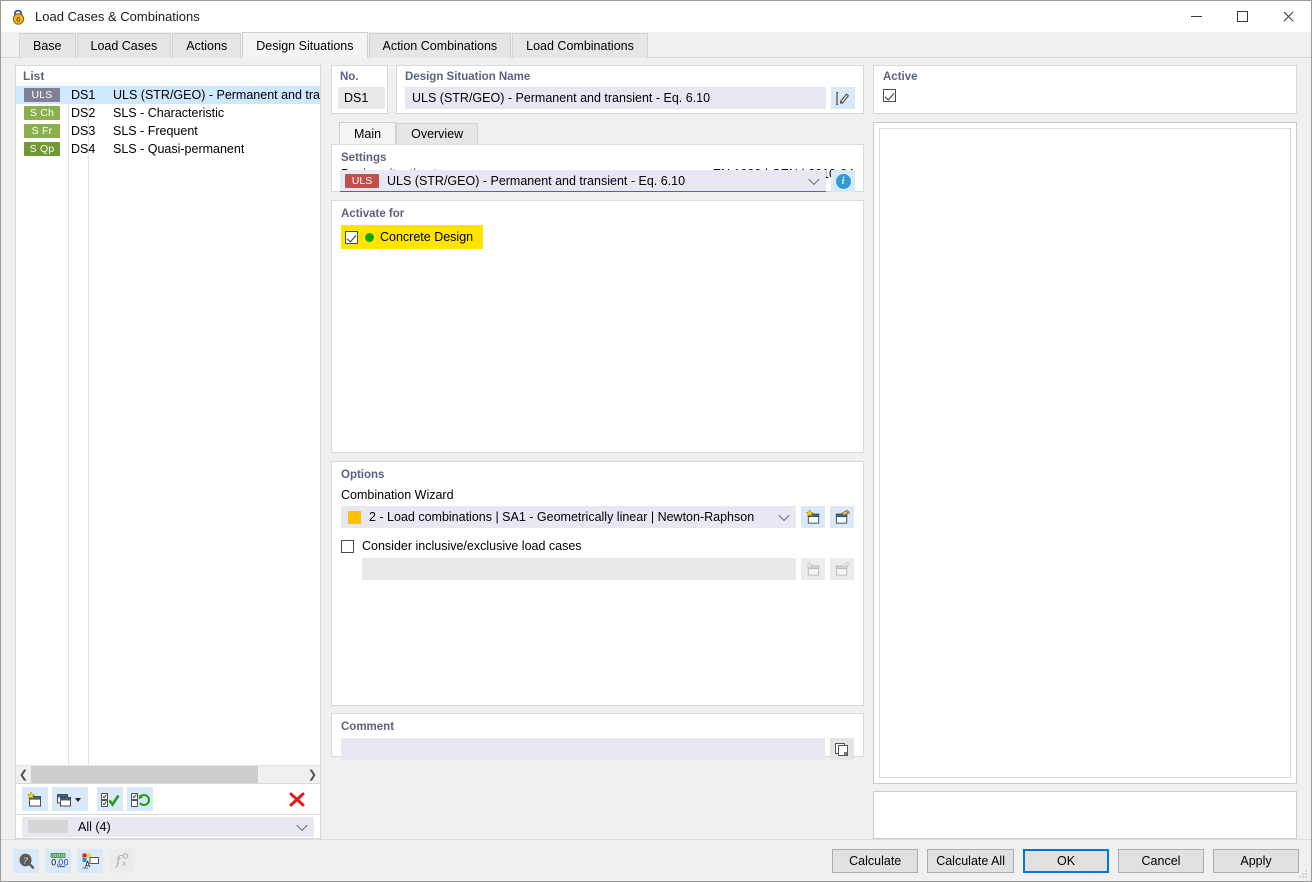 This screenshot has width=1312, height=882. I want to click on list-filter-combo: All (4), so click(168, 826).